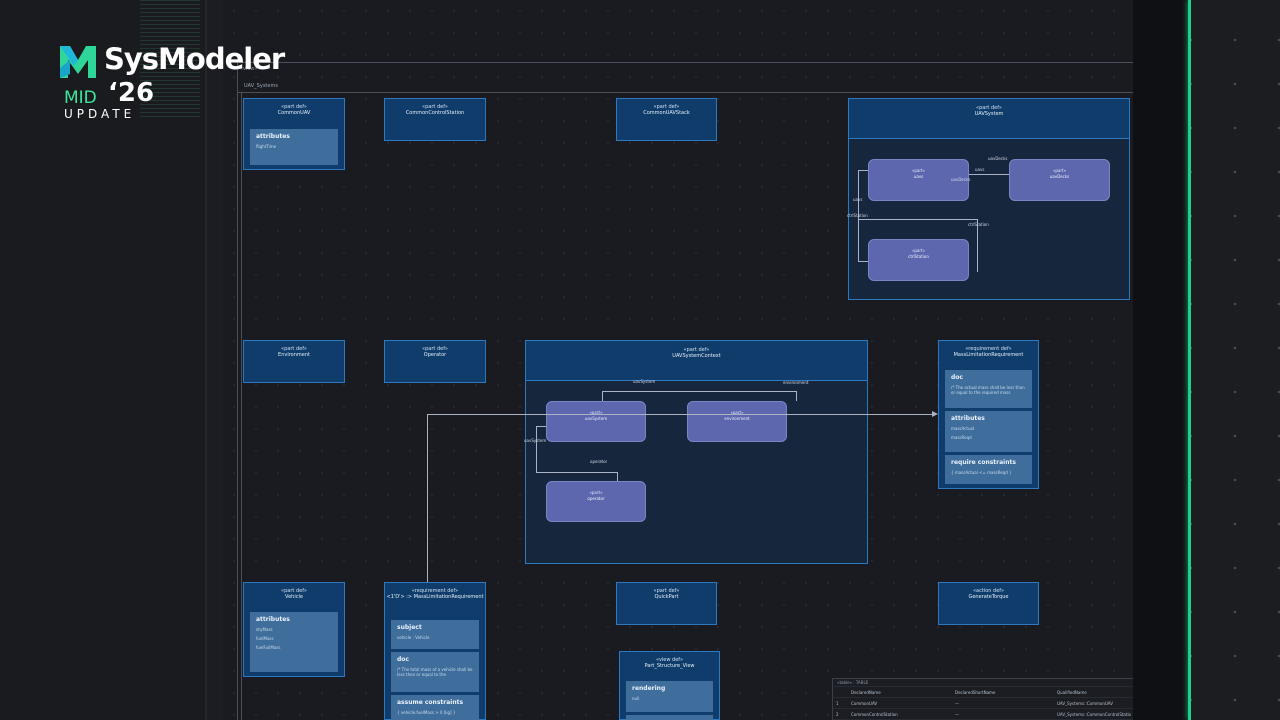 The height and width of the screenshot is (720, 1280). Describe the element at coordinates (80, 98) in the screenshot. I see `logo-mid: MID` at that location.